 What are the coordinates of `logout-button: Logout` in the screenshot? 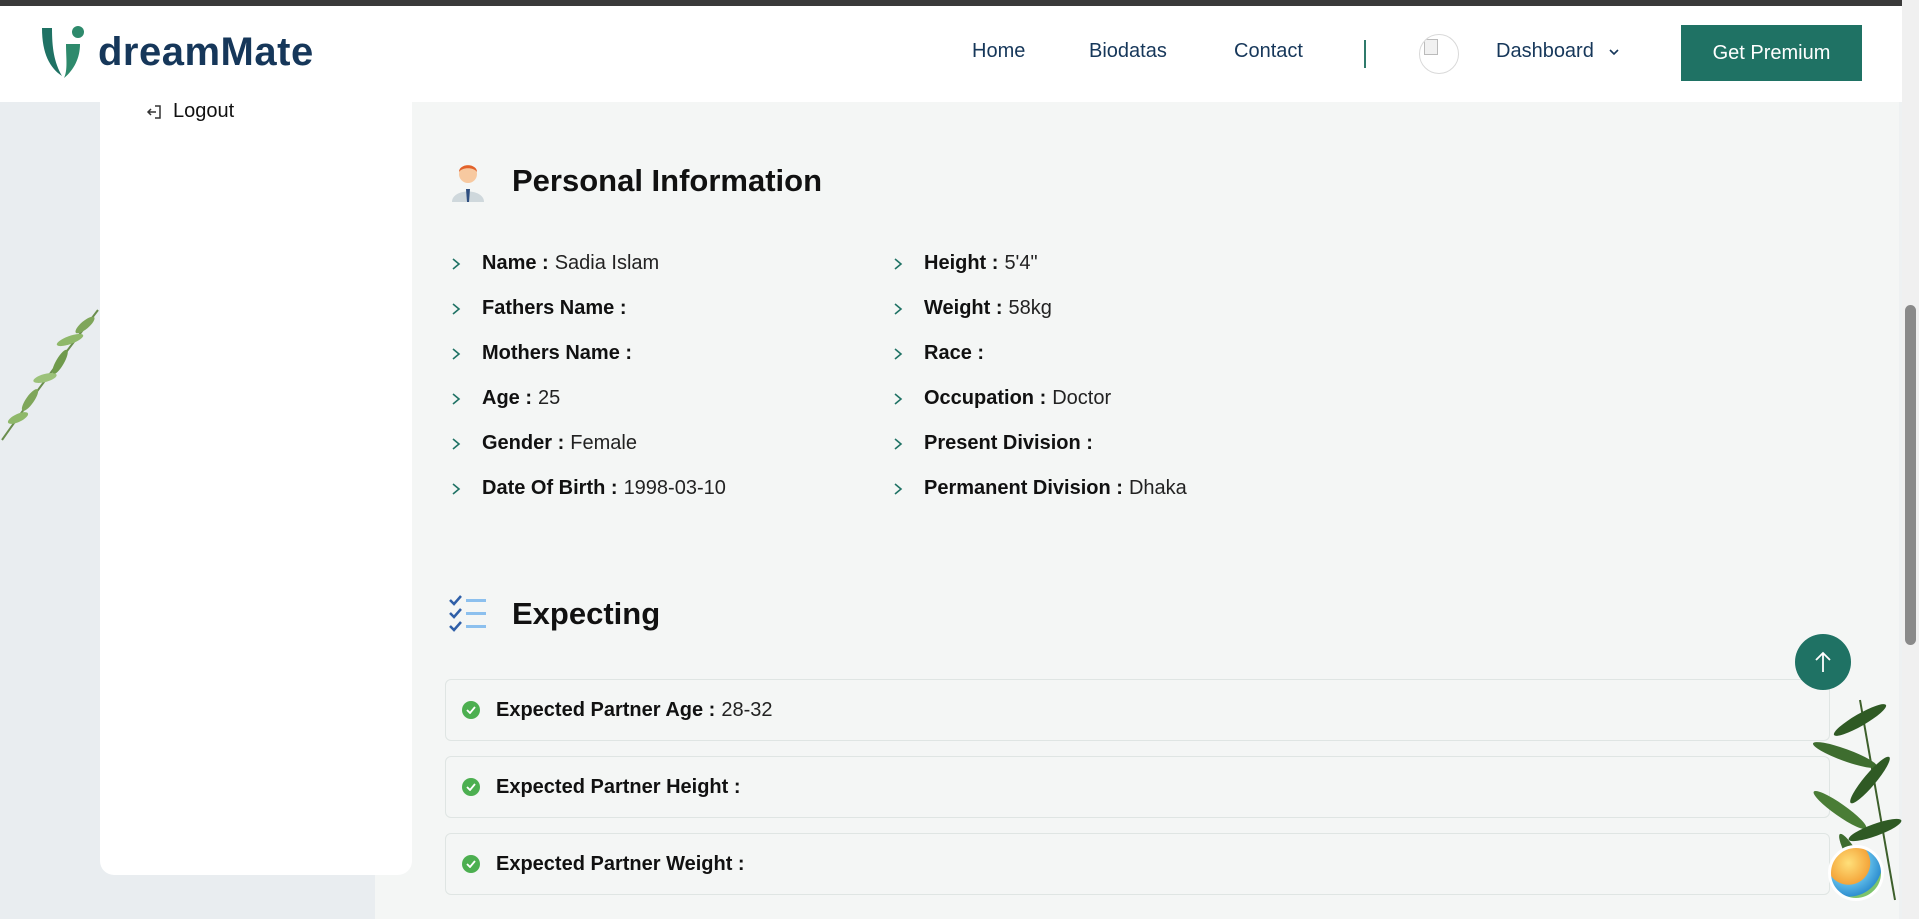 It's located at (189, 111).